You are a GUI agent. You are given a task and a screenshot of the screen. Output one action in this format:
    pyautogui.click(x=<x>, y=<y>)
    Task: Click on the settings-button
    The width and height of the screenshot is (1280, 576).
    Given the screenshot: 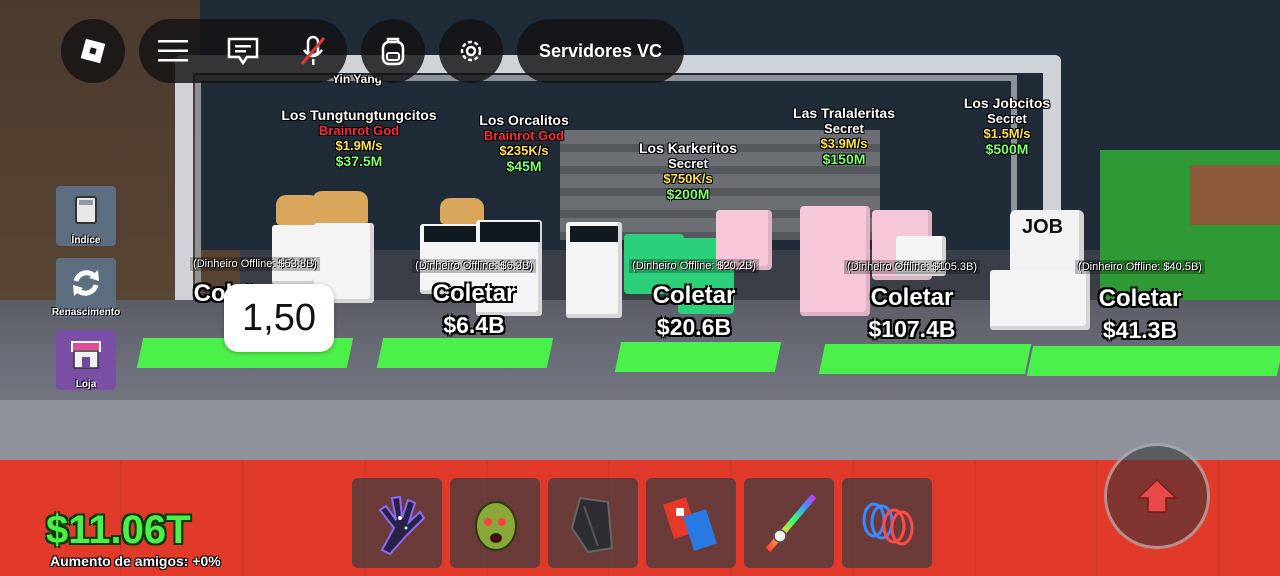 What is the action you would take?
    pyautogui.click(x=471, y=51)
    